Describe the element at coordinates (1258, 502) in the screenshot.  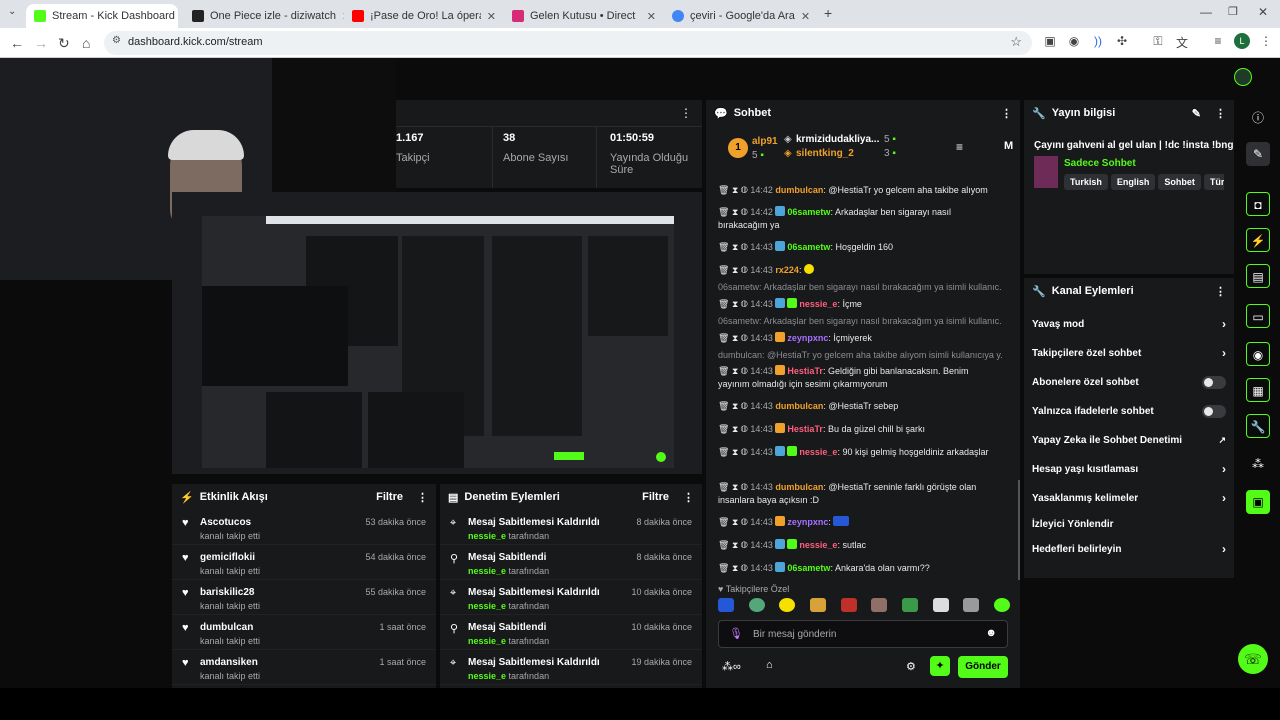
I see `avatar-icon: ▣` at that location.